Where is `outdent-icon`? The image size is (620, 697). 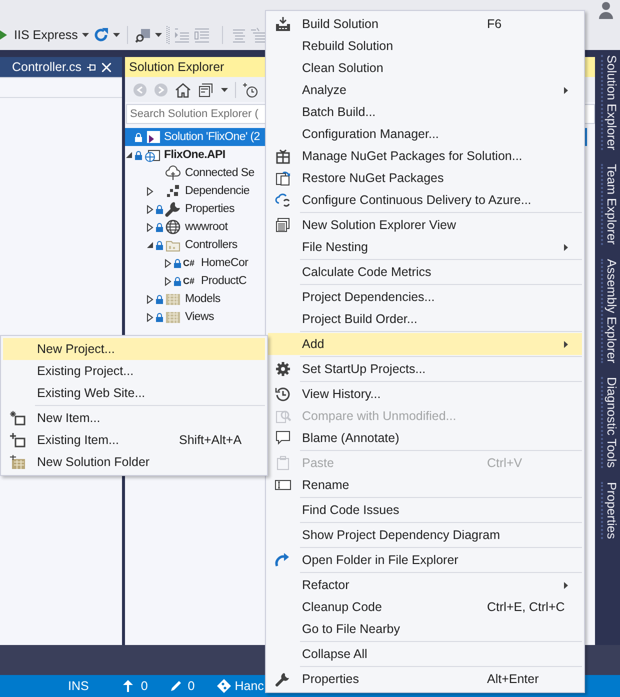
outdent-icon is located at coordinates (182, 35).